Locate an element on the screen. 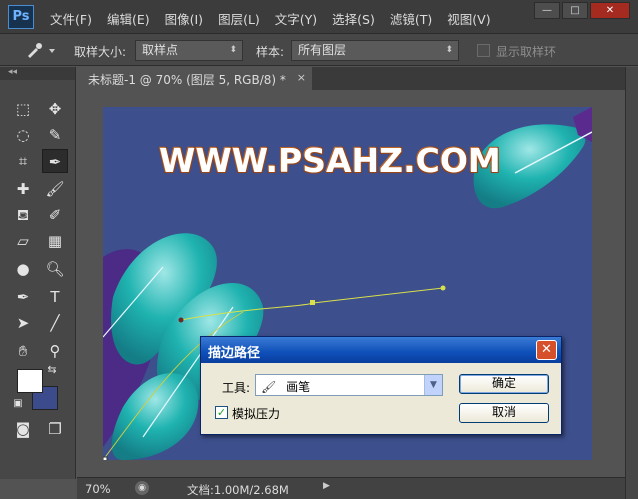 The image size is (638, 499). show-sampling-ring-label: 显示取样环 is located at coordinates (526, 52).